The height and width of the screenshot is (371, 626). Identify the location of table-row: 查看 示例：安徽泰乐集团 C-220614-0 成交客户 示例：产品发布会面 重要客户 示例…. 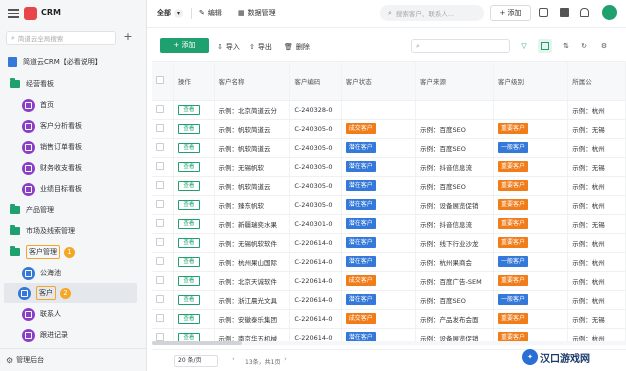
(389, 319).